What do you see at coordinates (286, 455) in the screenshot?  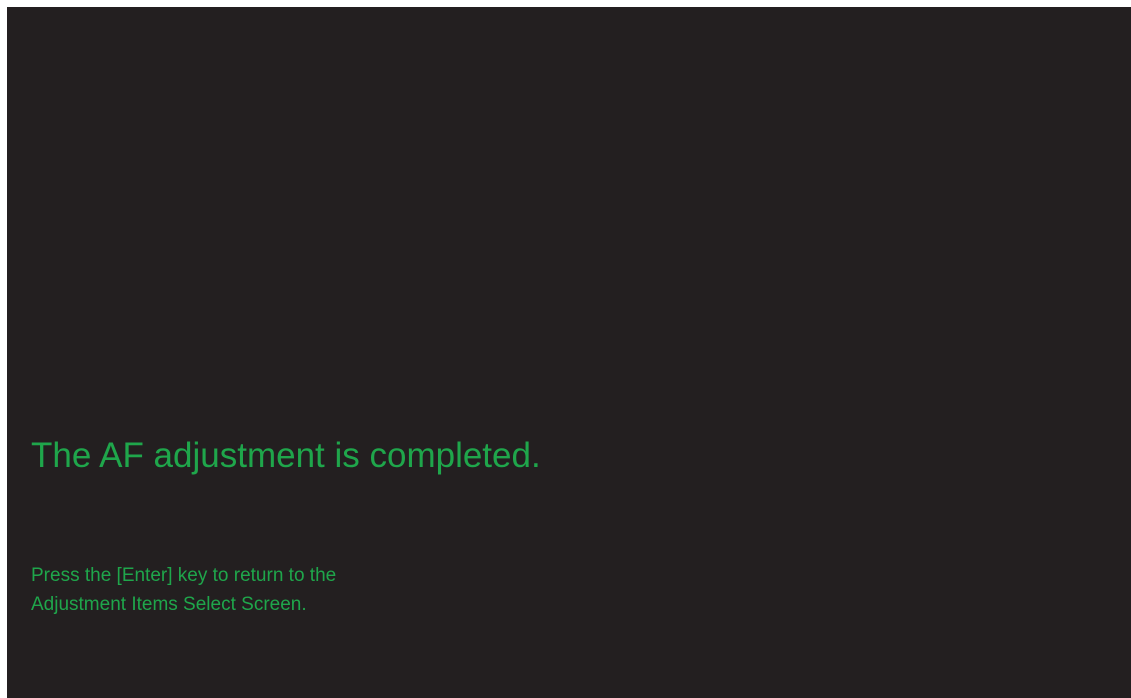 I see `completion-message: The AF adjustment is completed.` at bounding box center [286, 455].